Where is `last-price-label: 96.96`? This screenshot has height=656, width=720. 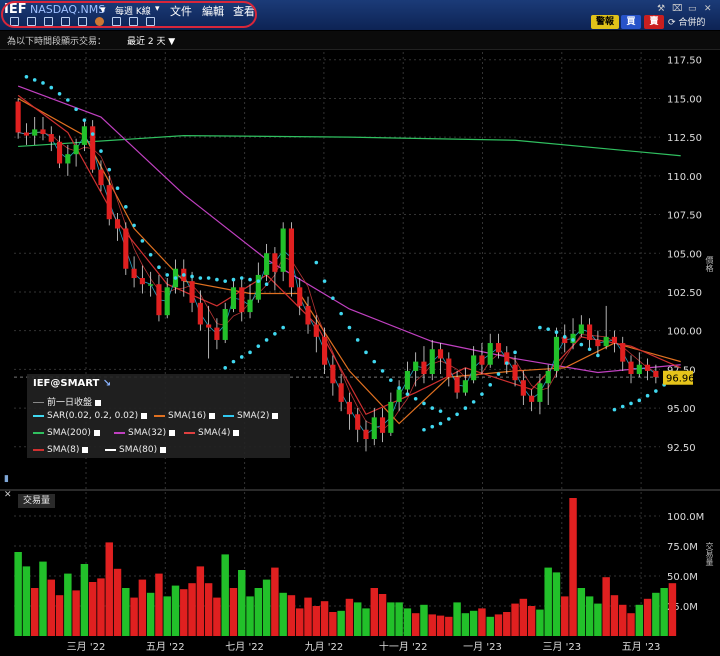
last-price-label: 96.96 is located at coordinates (680, 379).